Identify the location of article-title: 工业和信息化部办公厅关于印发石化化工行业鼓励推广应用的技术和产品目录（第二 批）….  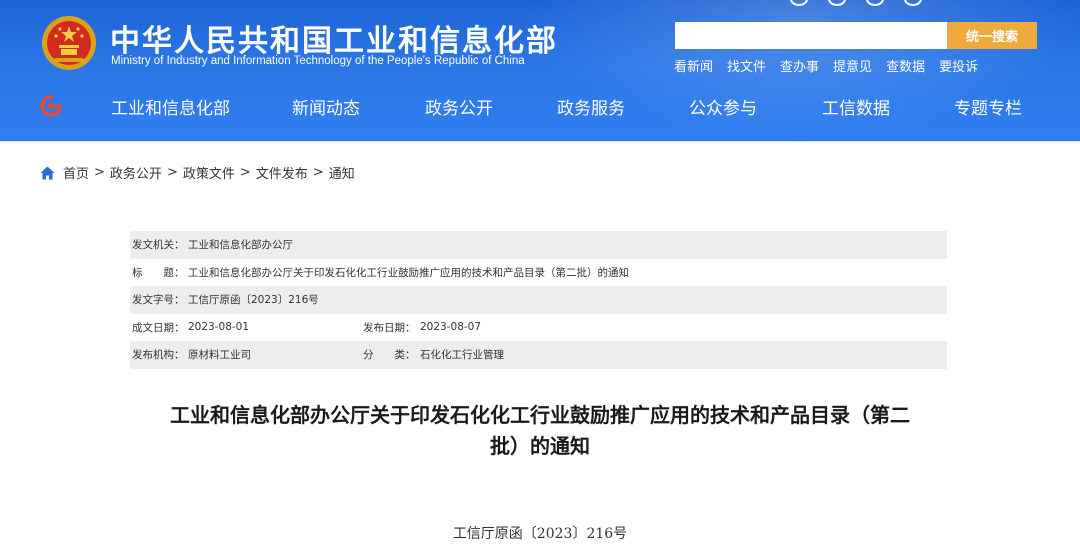
(540, 431).